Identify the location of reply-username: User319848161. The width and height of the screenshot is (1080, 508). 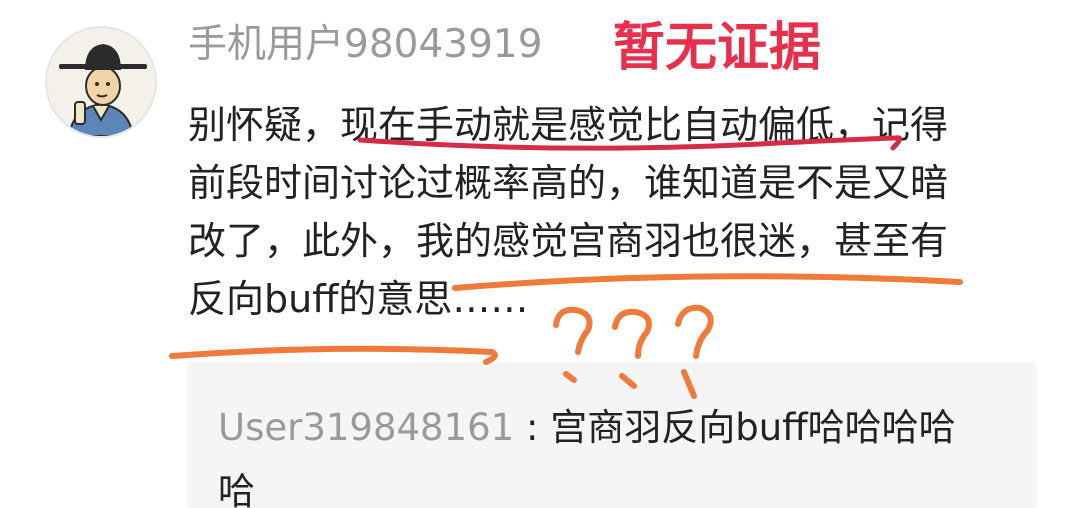
(366, 427).